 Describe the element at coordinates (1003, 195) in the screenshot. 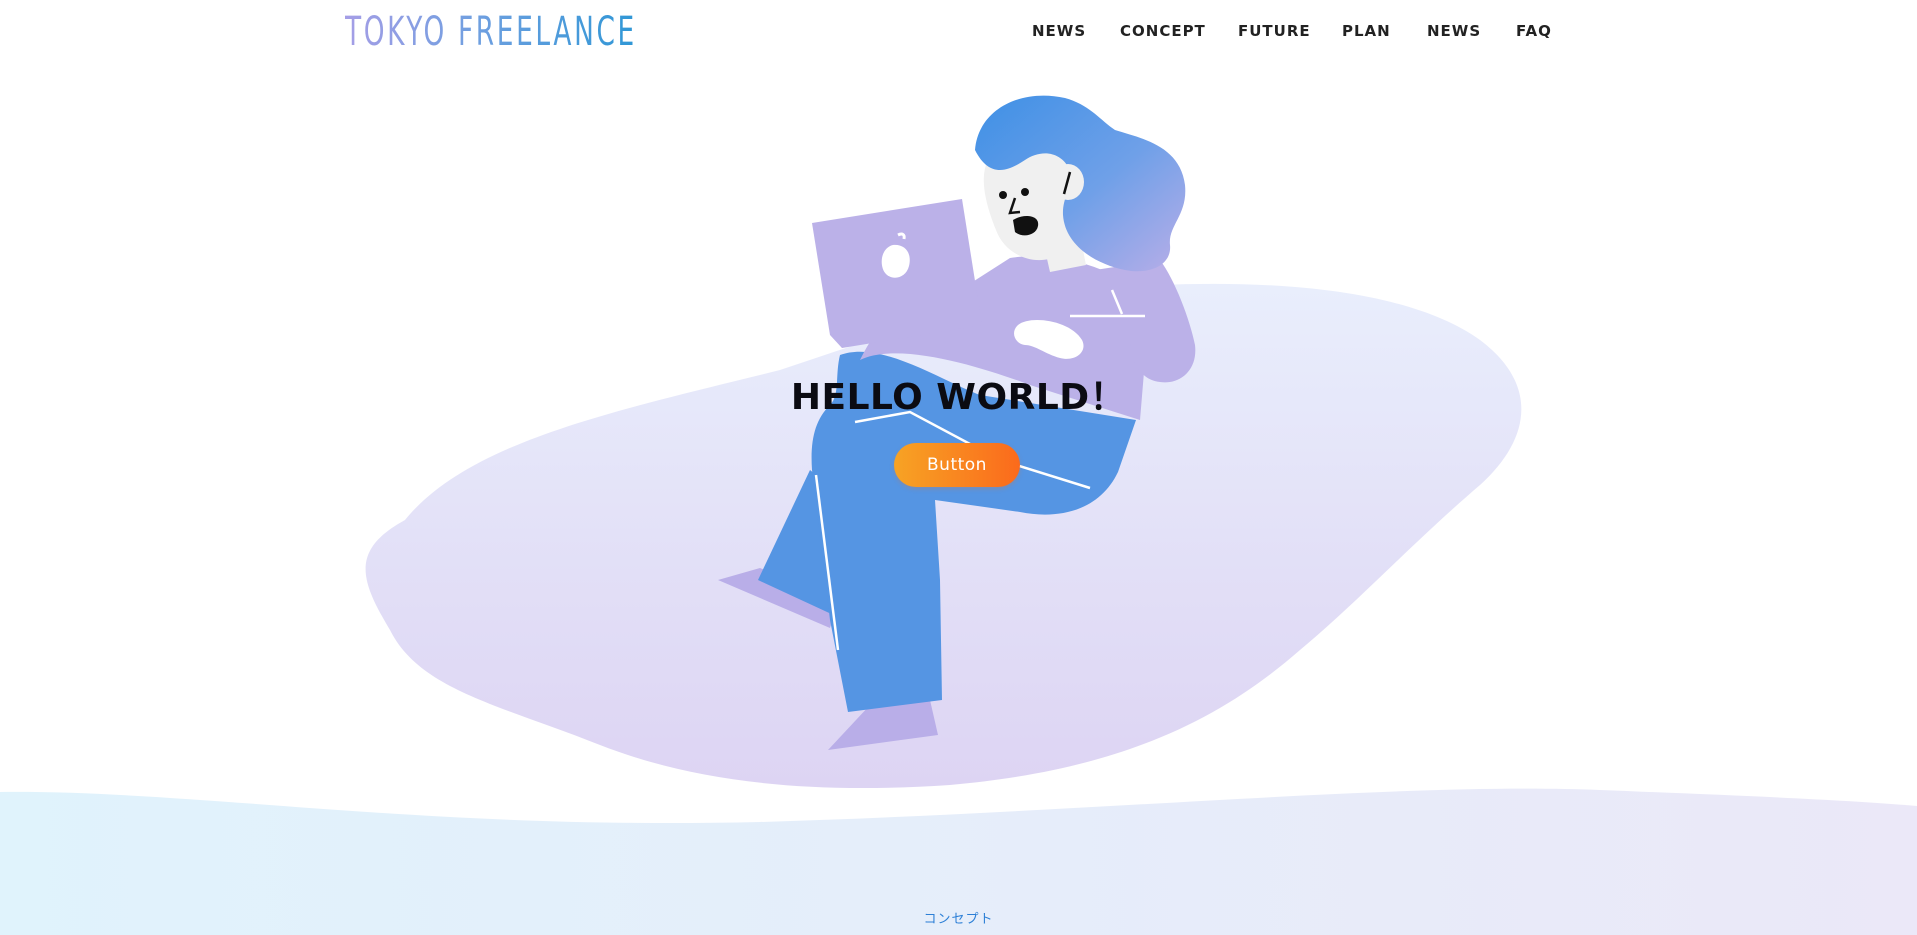

I see `left-eye` at that location.